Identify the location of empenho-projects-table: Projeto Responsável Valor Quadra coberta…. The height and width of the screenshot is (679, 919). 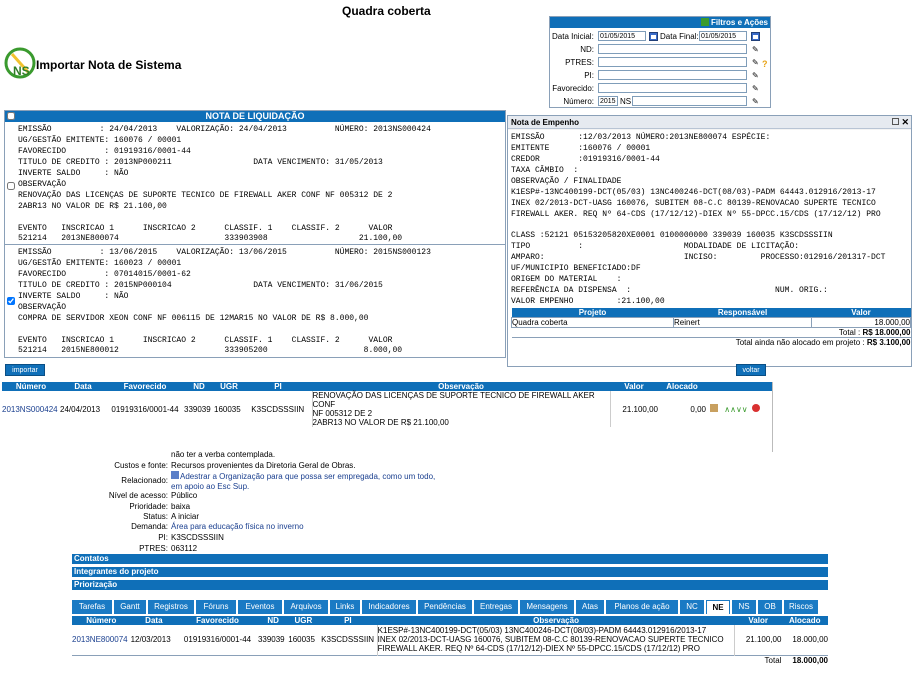
(711, 327).